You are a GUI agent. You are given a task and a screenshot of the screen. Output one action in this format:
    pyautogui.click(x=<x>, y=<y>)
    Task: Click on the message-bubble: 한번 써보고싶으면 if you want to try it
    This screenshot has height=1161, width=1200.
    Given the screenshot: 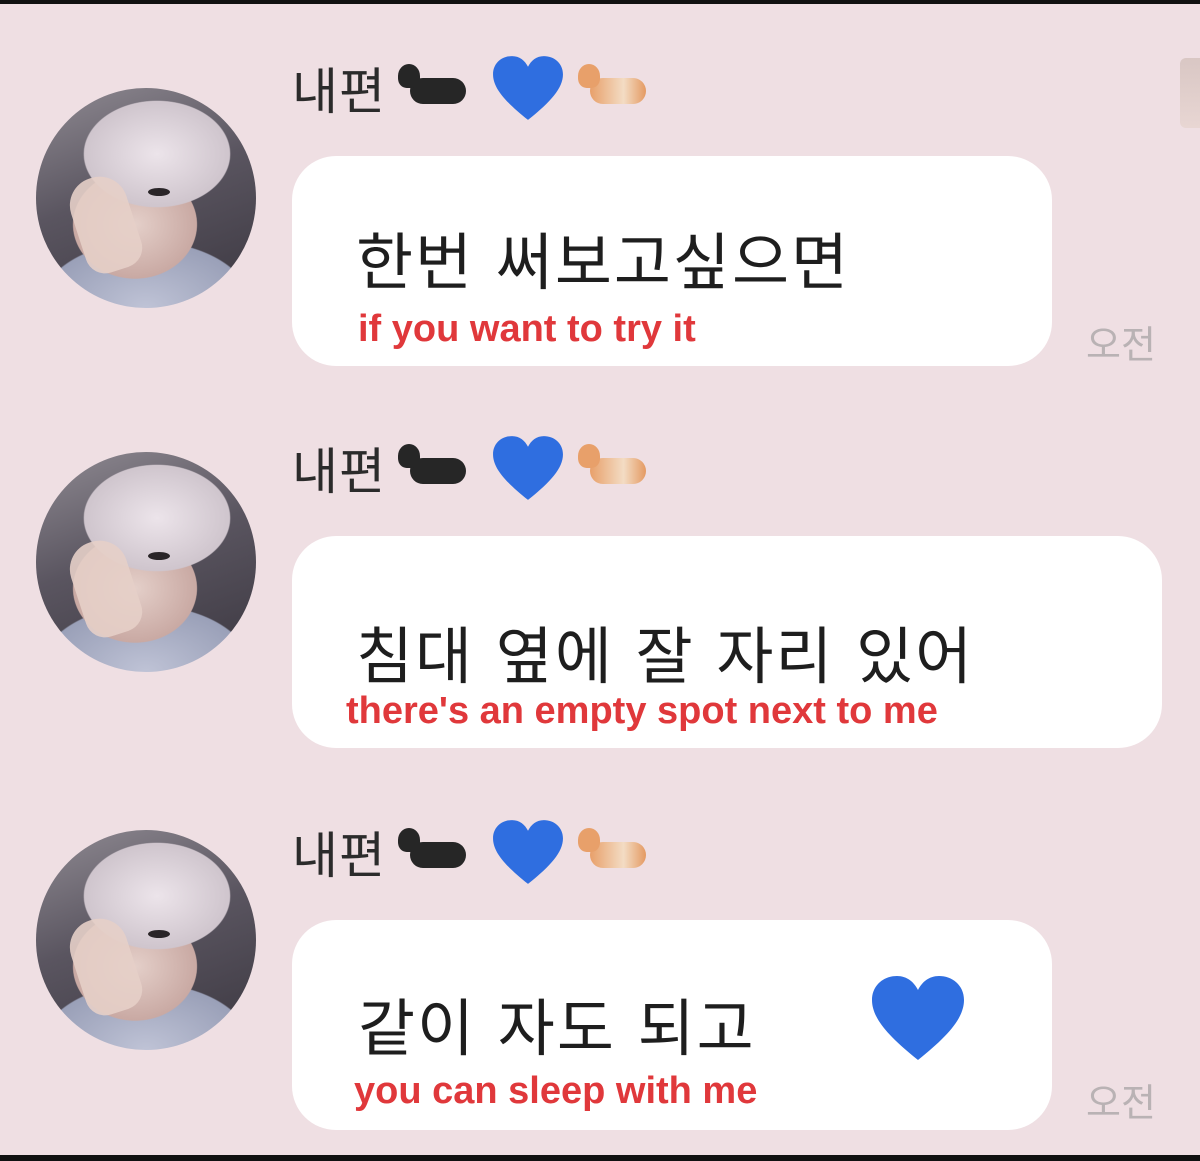 What is the action you would take?
    pyautogui.click(x=672, y=261)
    